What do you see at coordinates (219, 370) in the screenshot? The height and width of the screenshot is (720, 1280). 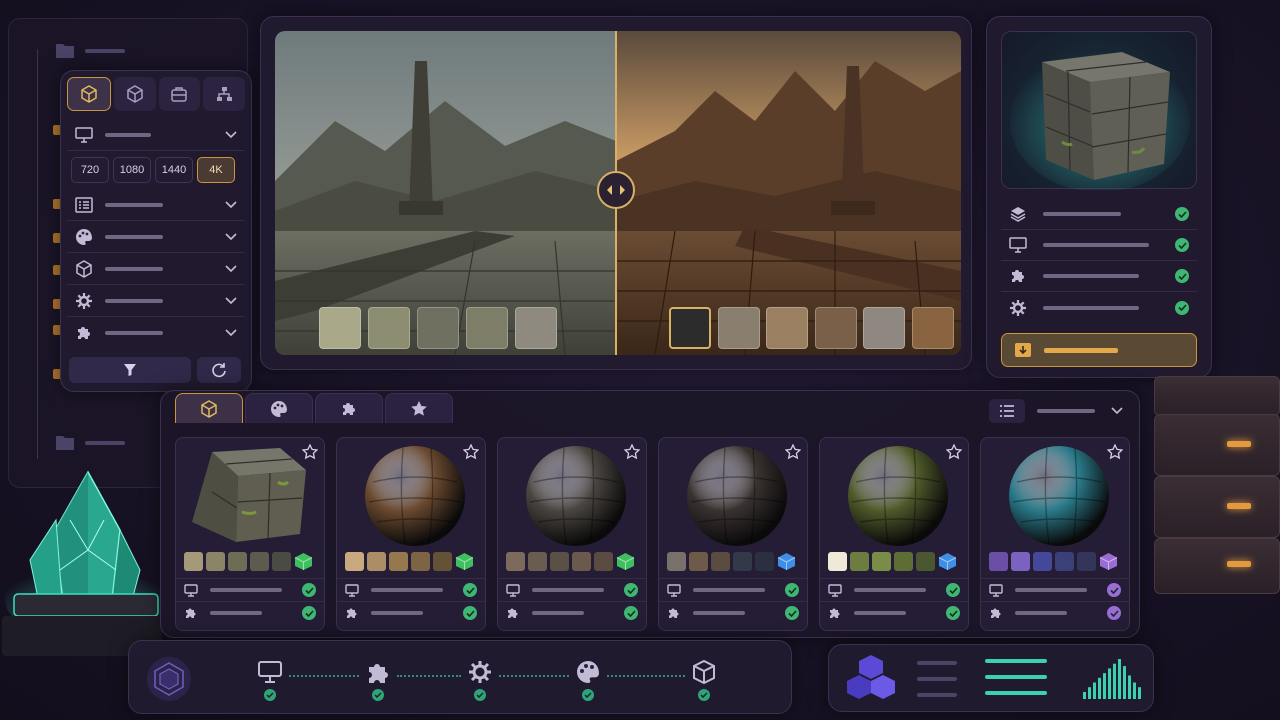 I see `reset-button` at bounding box center [219, 370].